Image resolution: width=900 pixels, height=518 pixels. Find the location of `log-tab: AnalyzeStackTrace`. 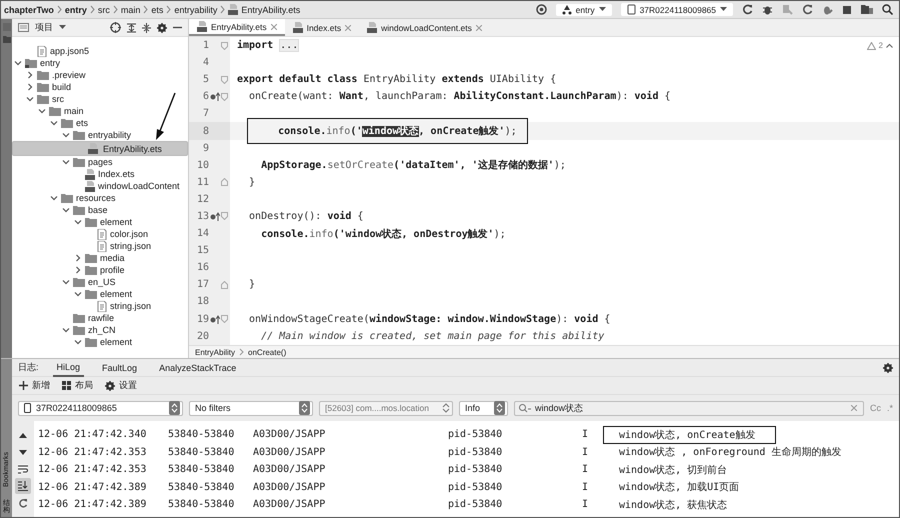

log-tab: AnalyzeStackTrace is located at coordinates (197, 368).